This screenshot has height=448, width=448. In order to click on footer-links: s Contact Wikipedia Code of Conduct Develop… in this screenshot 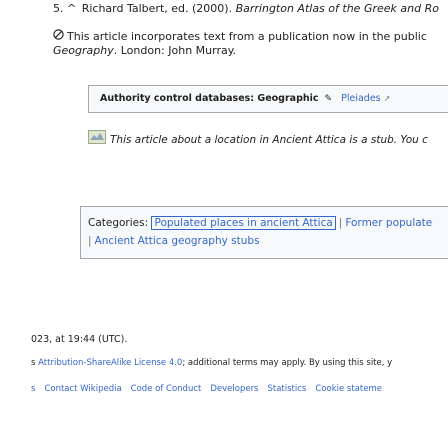, I will do `click(211, 389)`.